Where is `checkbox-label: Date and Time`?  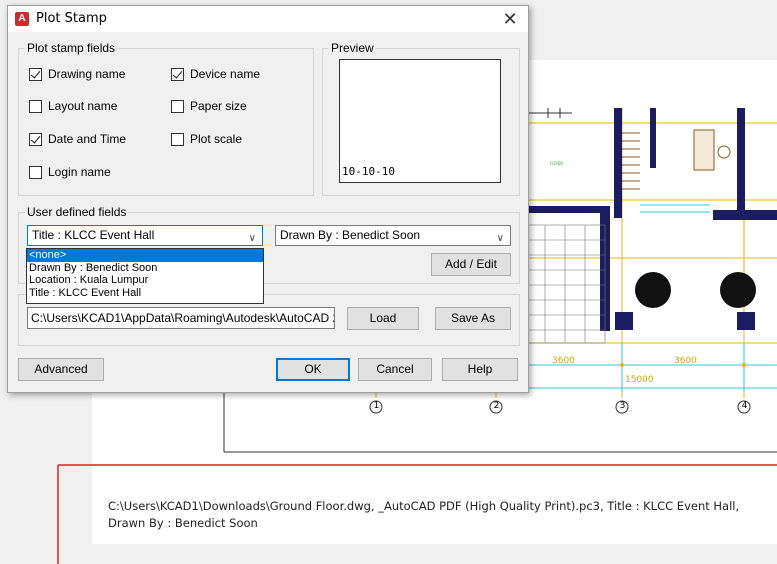 checkbox-label: Date and Time is located at coordinates (87, 139).